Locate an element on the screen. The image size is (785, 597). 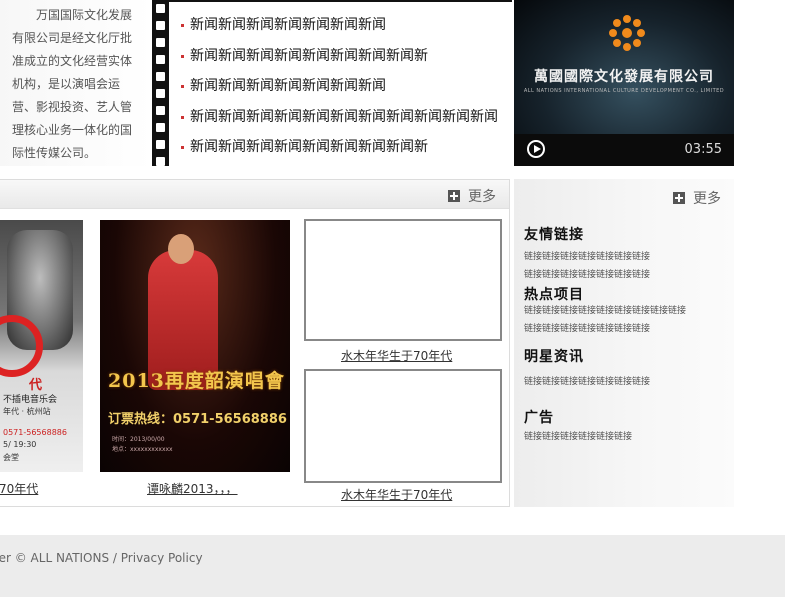
section-title-star-news: 明星资讯 is located at coordinates (554, 357).